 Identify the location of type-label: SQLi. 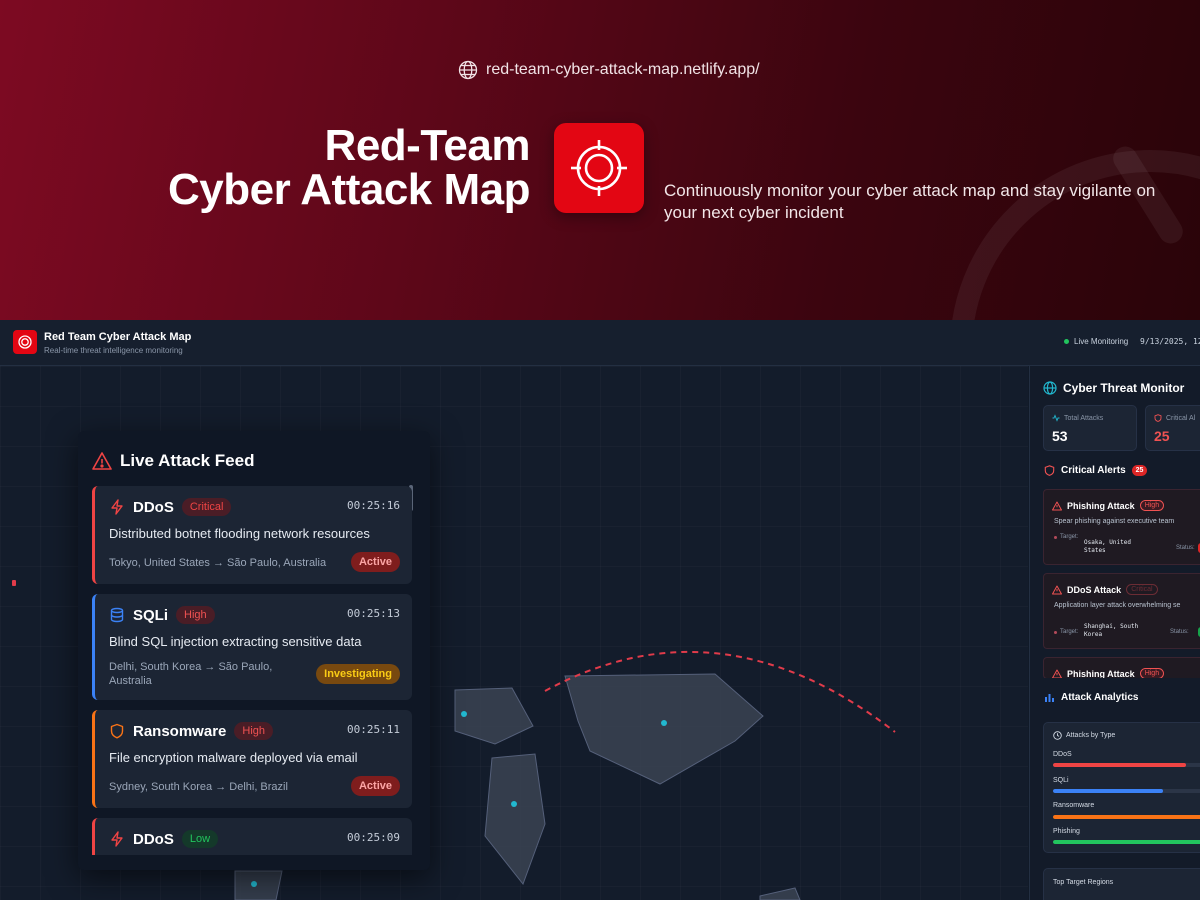
(1061, 780).